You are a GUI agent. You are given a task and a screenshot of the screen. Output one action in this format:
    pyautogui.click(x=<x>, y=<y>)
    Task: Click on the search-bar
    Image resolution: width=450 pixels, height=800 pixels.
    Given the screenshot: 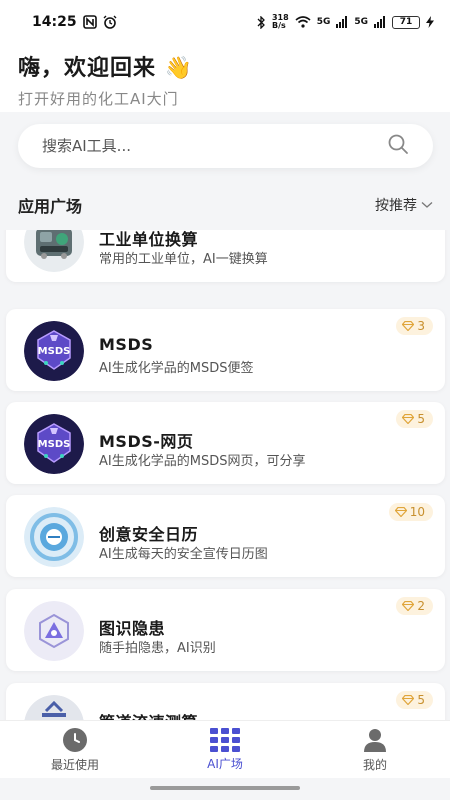 What is the action you would take?
    pyautogui.click(x=225, y=146)
    